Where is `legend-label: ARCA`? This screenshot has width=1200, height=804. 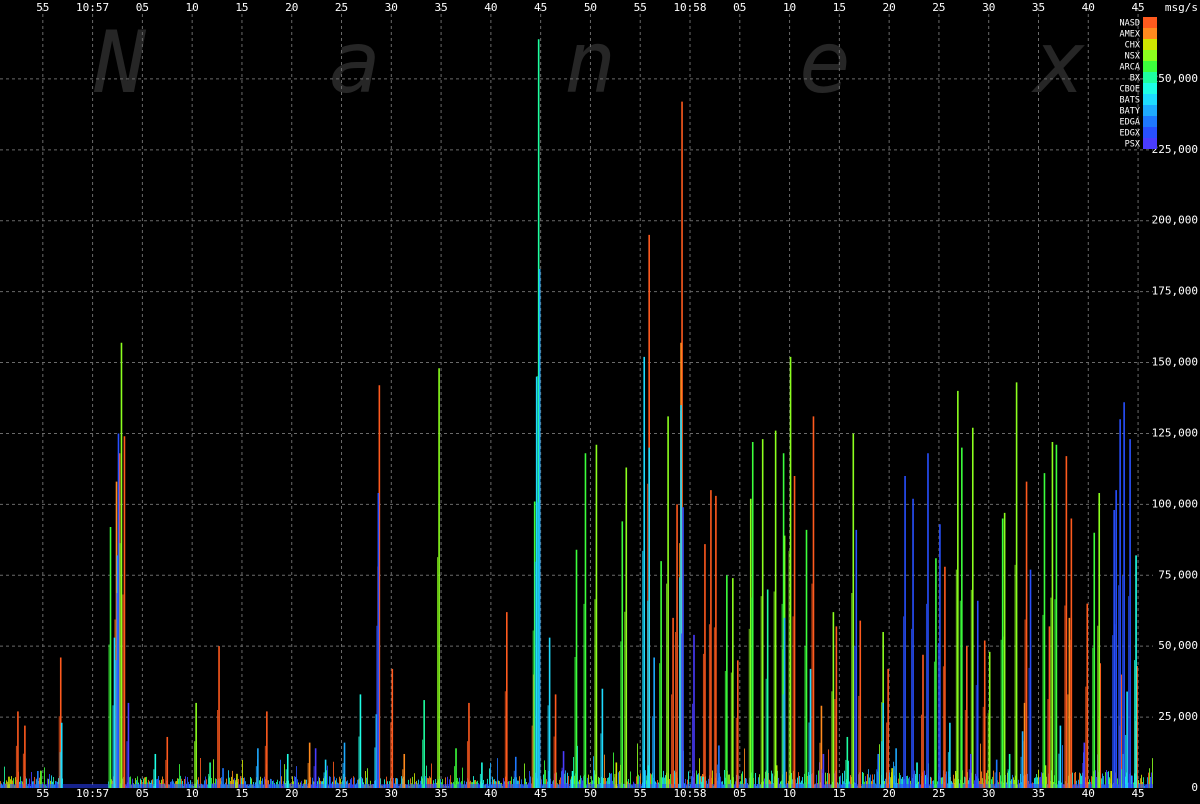
legend-label: ARCA is located at coordinates (1130, 68).